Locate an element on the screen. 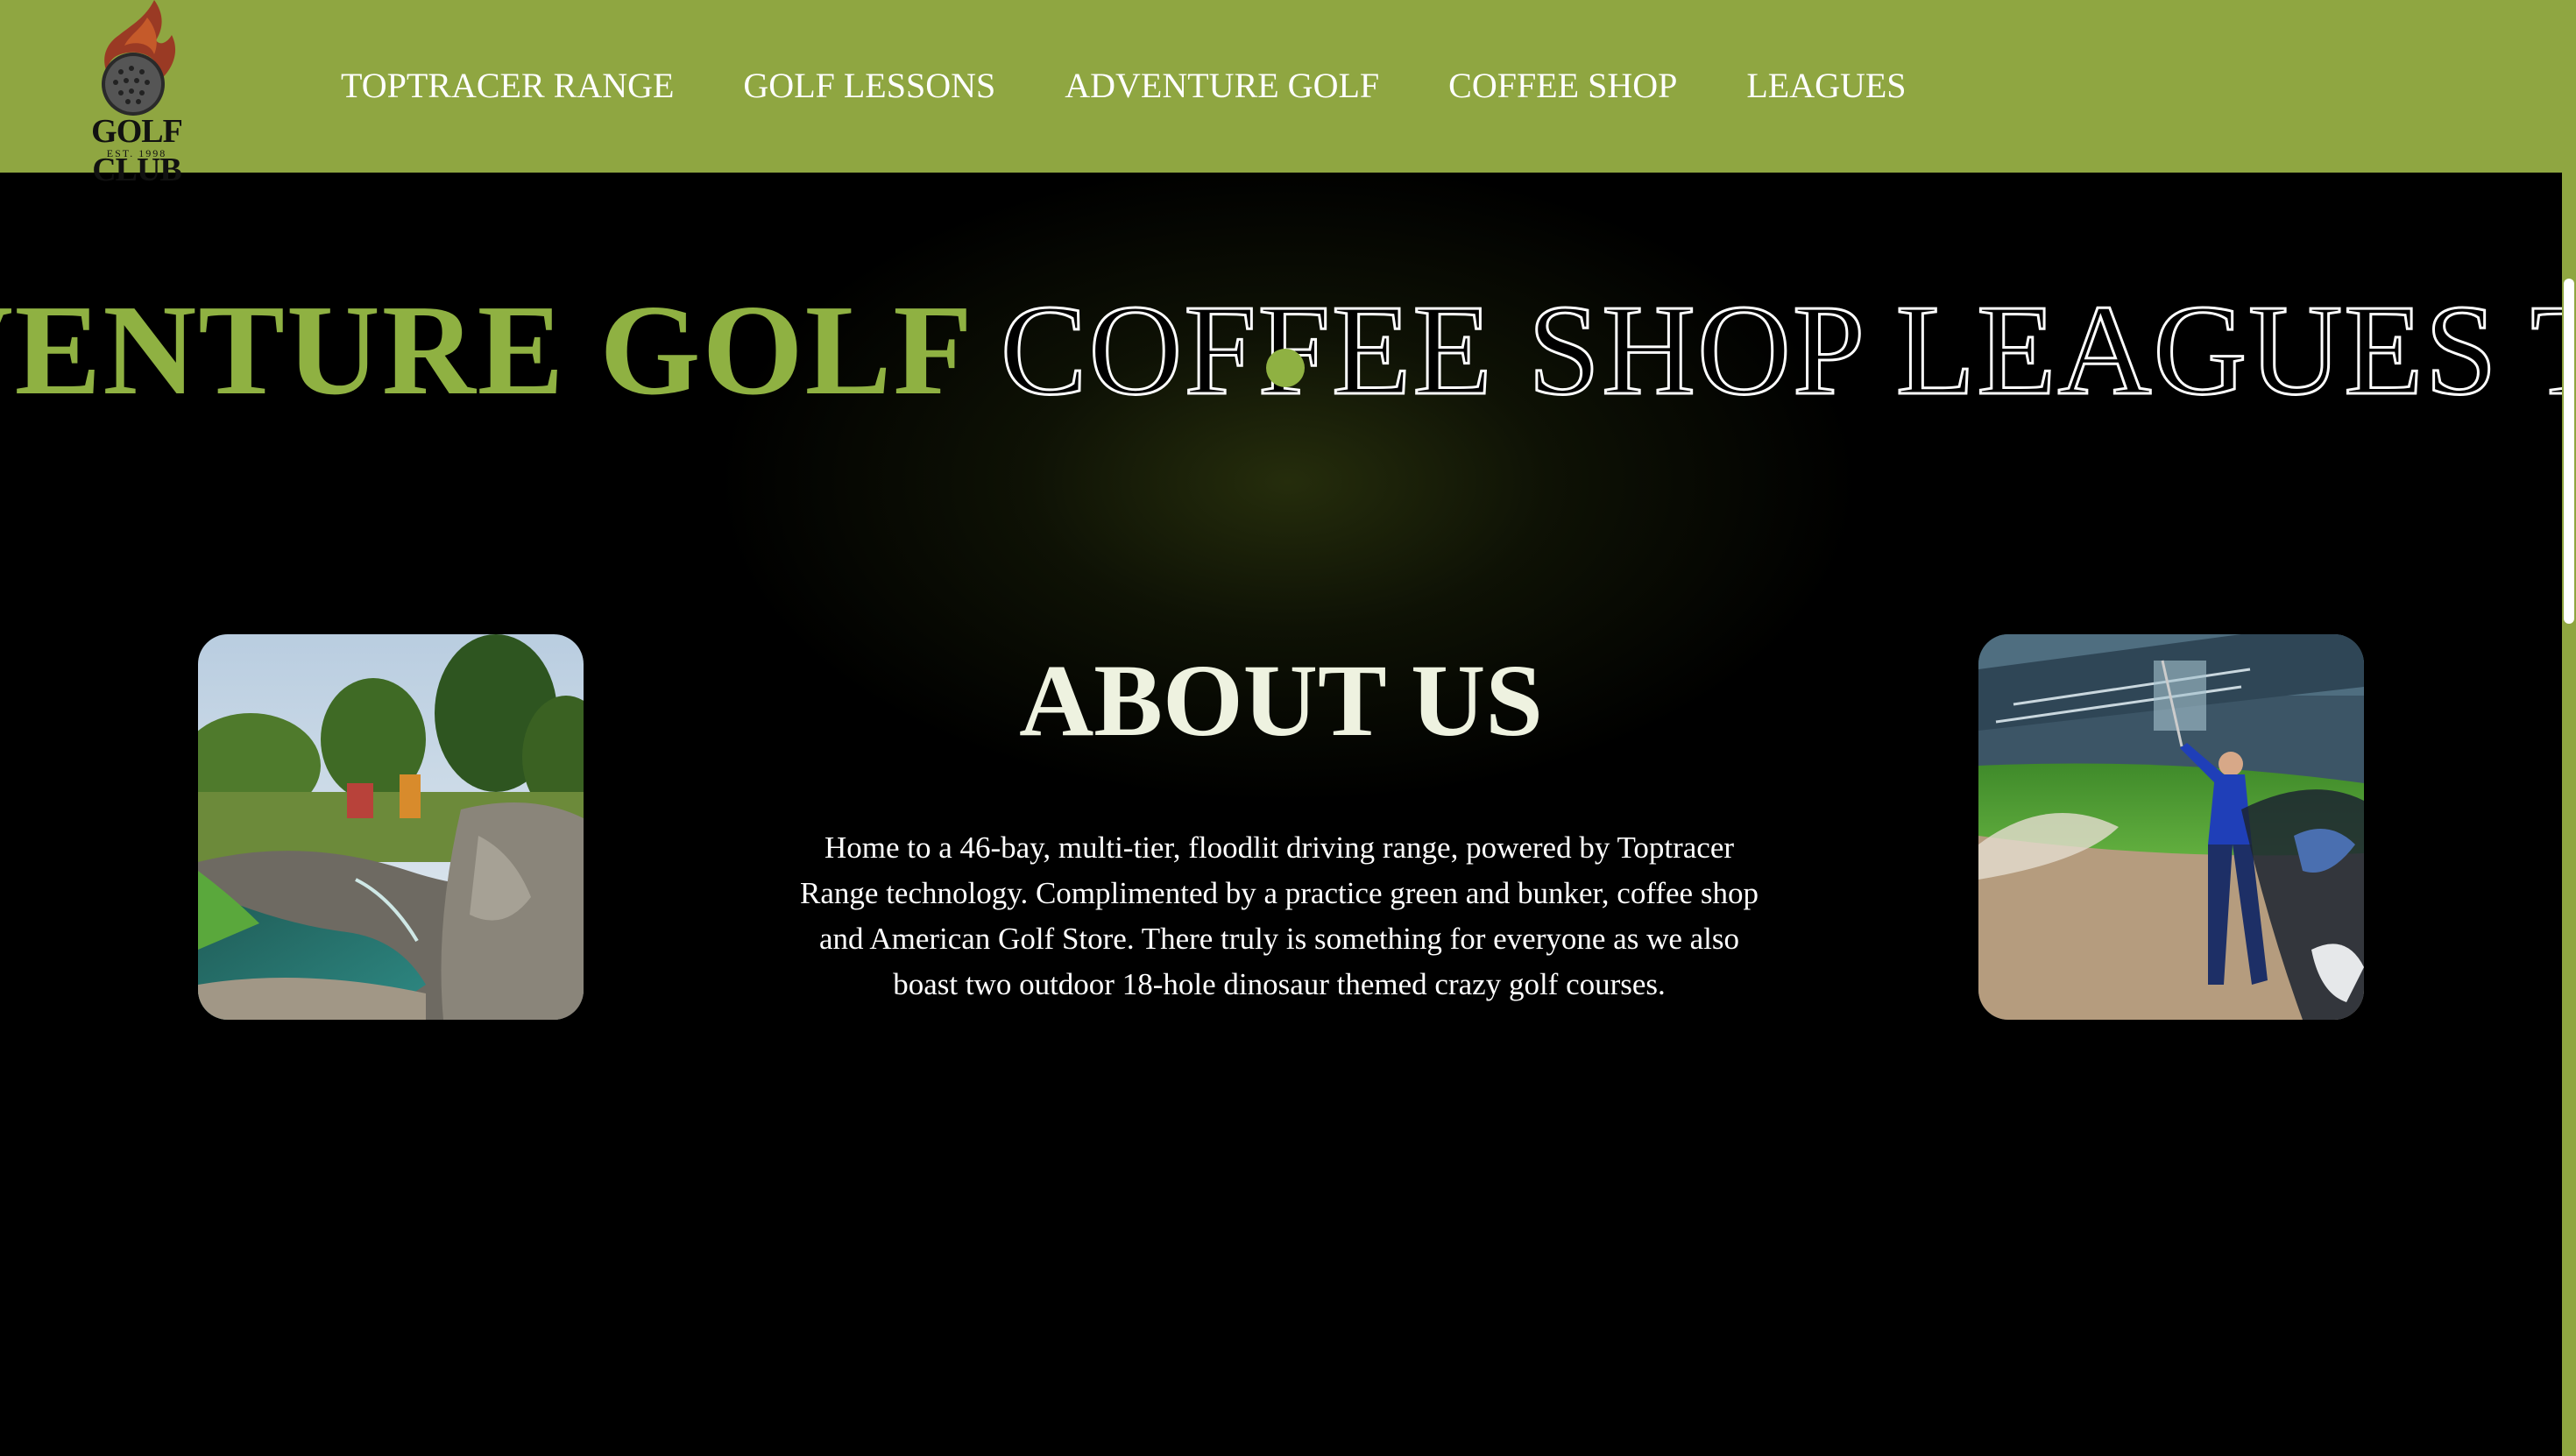  logo-established: EST. 1998 is located at coordinates (136, 153).